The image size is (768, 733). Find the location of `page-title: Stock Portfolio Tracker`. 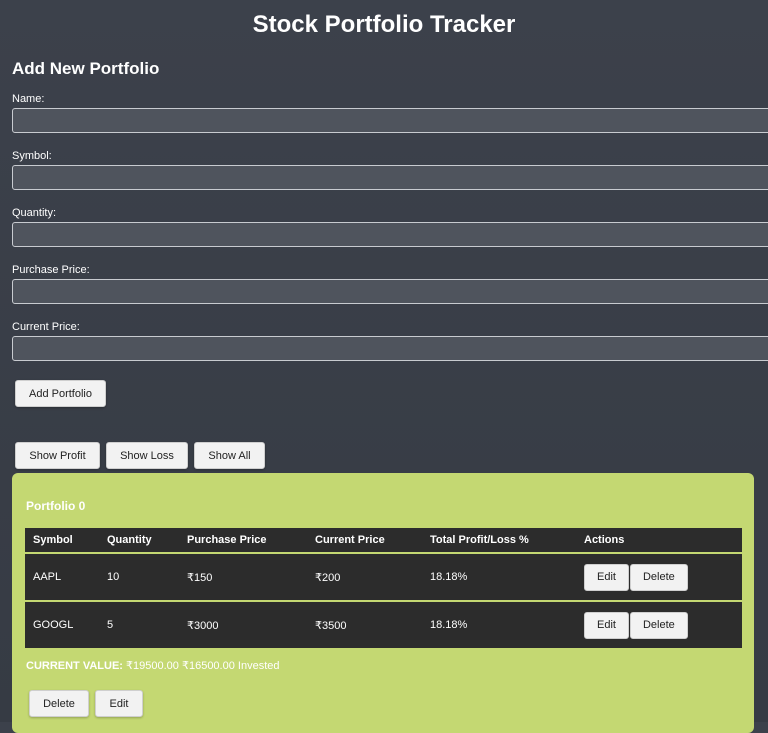

page-title: Stock Portfolio Tracker is located at coordinates (384, 24).